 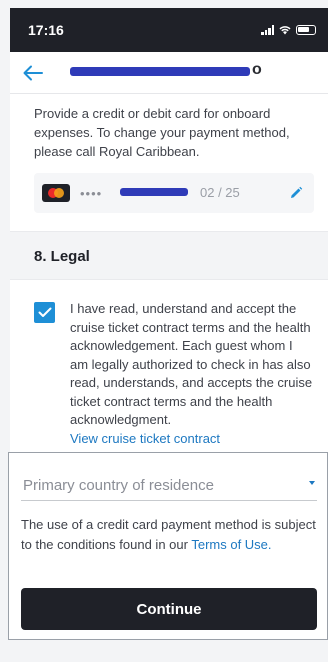 What do you see at coordinates (231, 544) in the screenshot?
I see `terms-of-use-link: Terms of Use.` at bounding box center [231, 544].